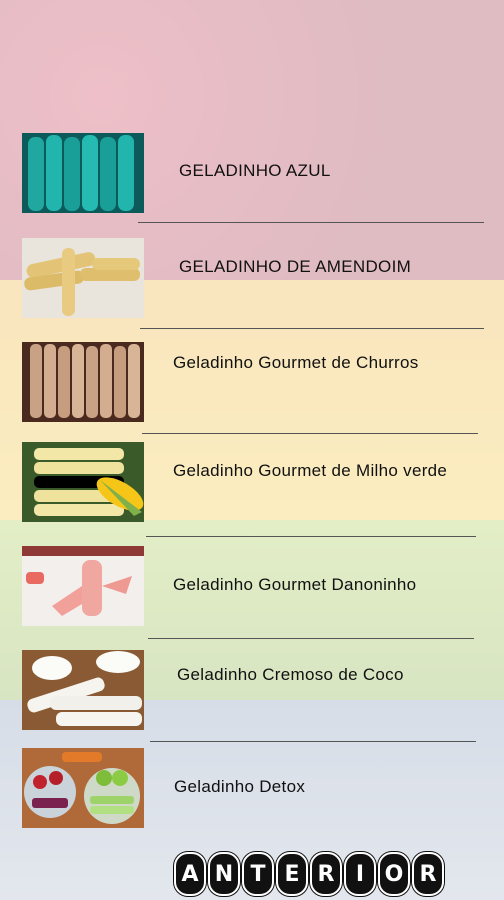 This screenshot has height=900, width=504. I want to click on anterior-letter: N, so click(224, 874).